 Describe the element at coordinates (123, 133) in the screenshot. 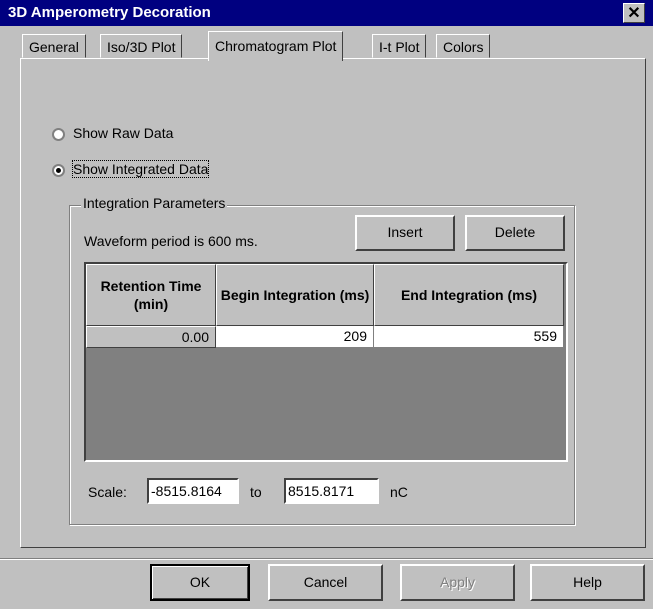

I see `raw-data-label: Show Raw Data` at that location.